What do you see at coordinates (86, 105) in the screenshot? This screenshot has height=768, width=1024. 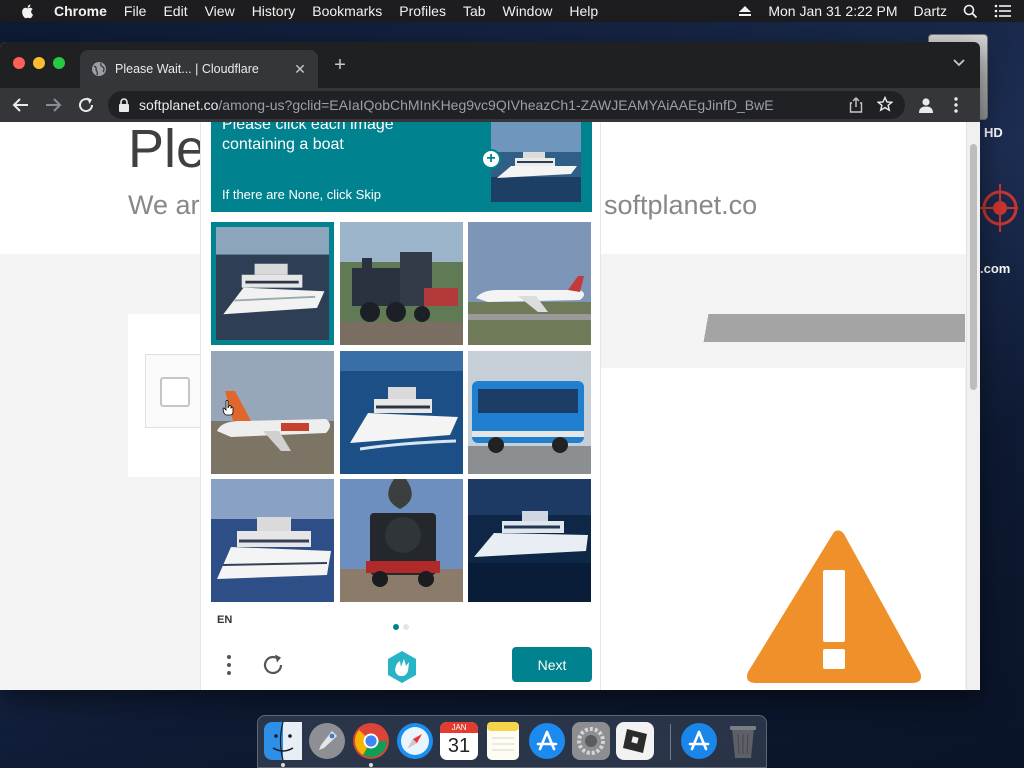 I see `reload-icon` at bounding box center [86, 105].